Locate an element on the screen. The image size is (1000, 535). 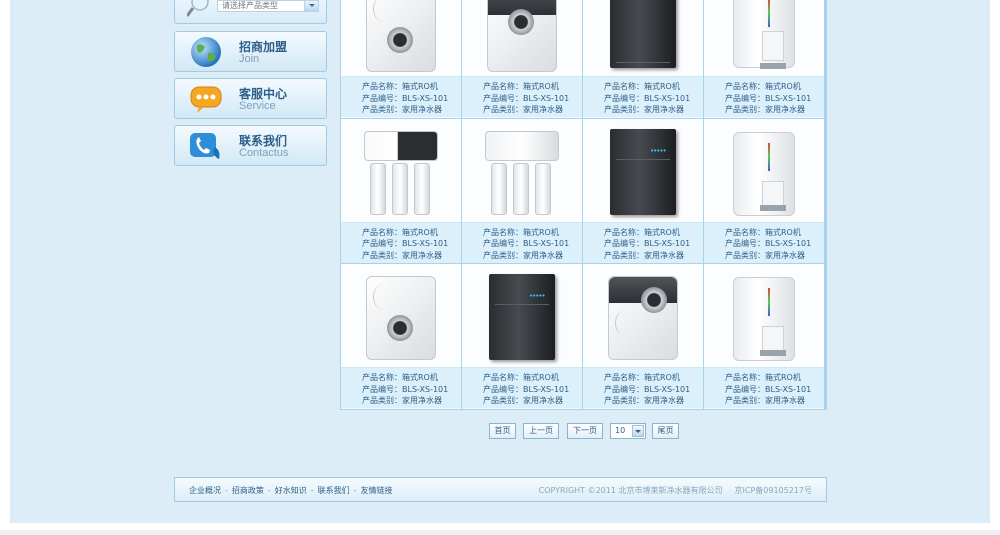
prev-page-button: 上一页 is located at coordinates (541, 431).